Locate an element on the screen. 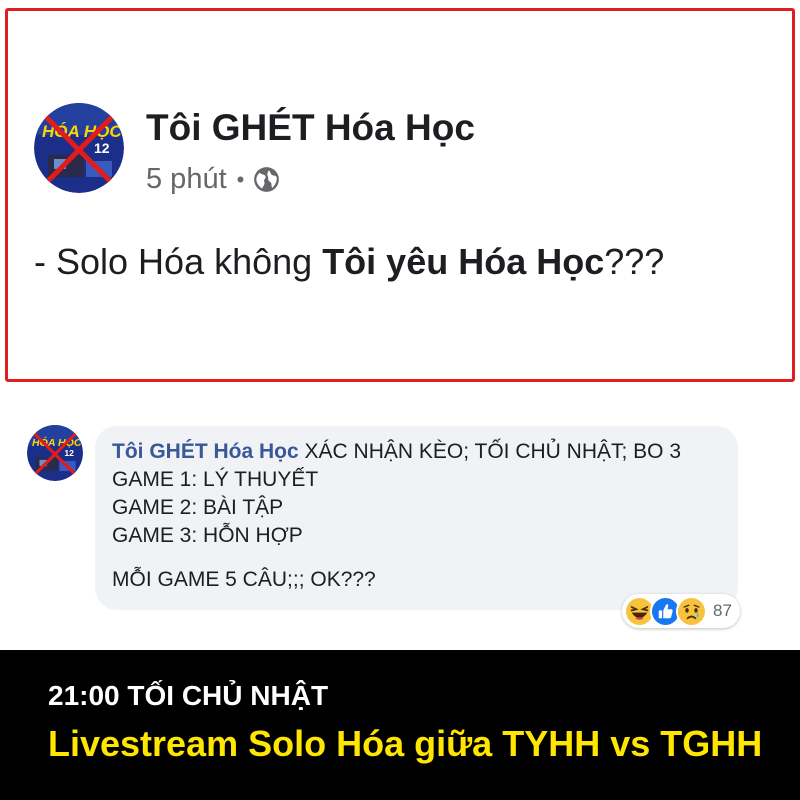 This screenshot has width=800, height=800. commenter-avatar: HÓA HỌC 12 is located at coordinates (55, 453).